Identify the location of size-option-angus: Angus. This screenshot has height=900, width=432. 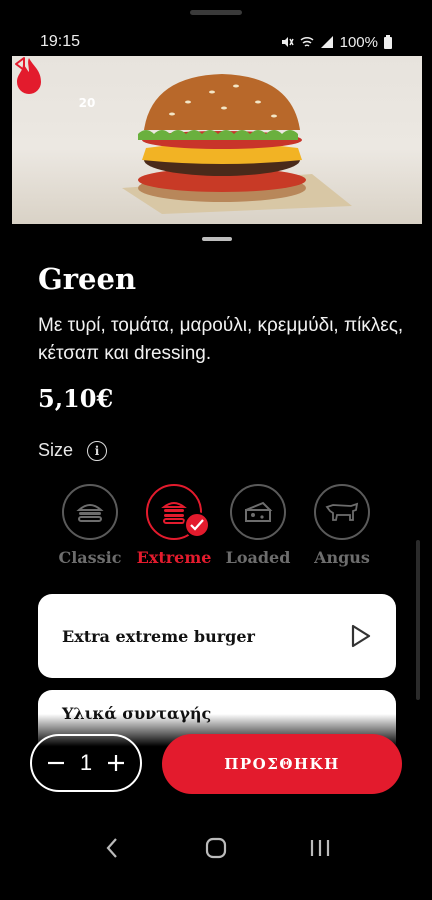
(342, 532).